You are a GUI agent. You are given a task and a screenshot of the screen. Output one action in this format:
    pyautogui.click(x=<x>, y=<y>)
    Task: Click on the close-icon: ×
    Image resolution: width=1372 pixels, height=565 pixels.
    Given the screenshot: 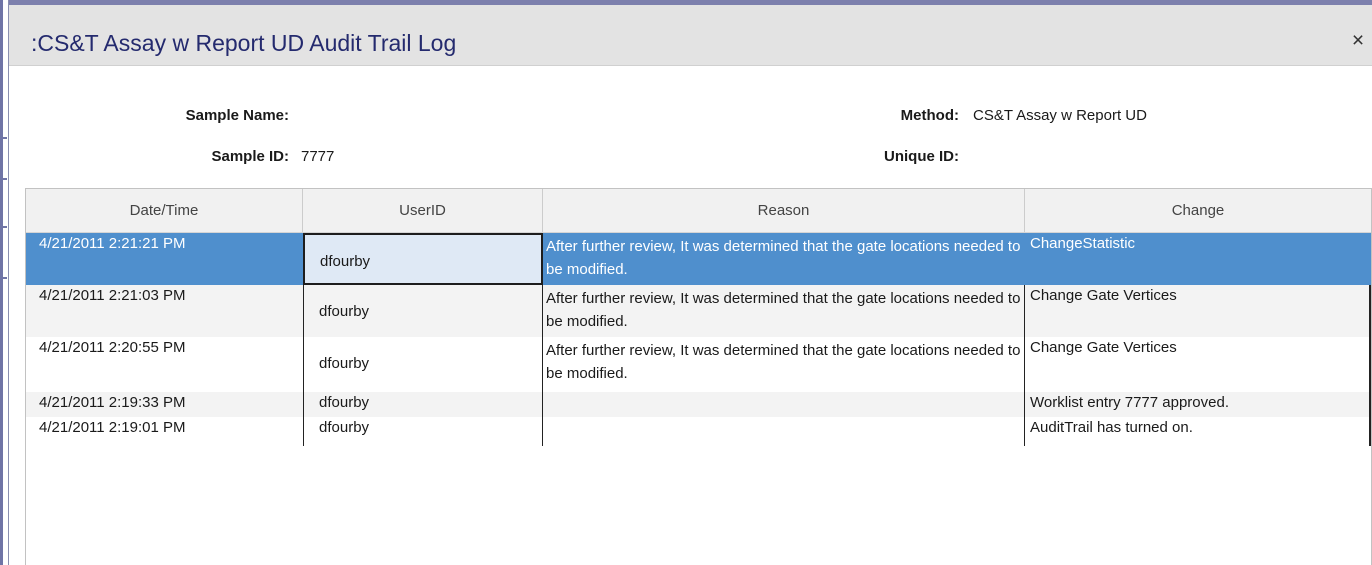 What is the action you would take?
    pyautogui.click(x=1358, y=40)
    